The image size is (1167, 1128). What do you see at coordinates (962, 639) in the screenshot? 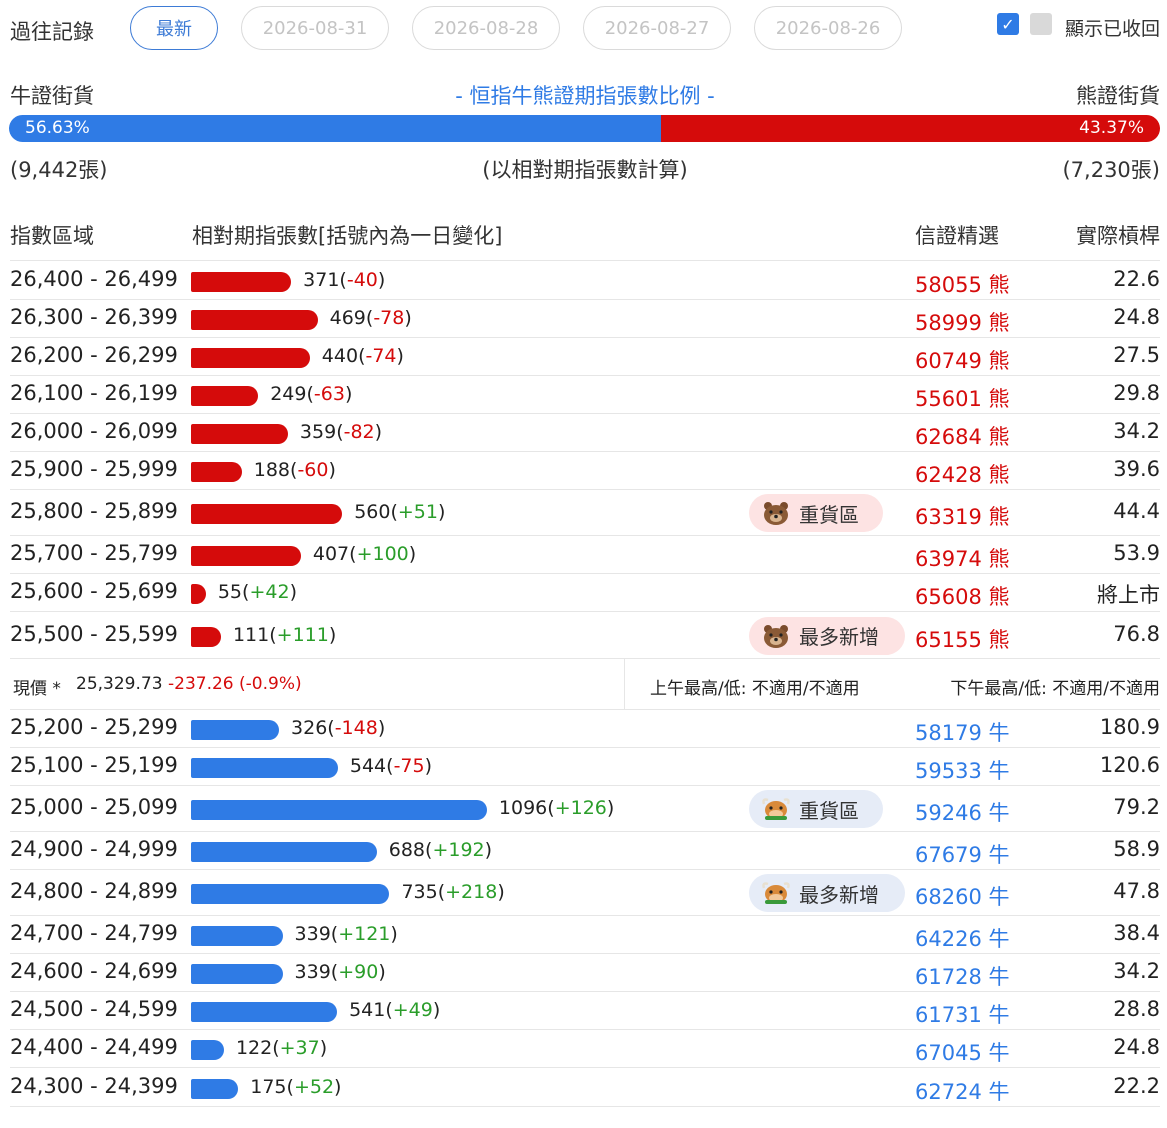
I see `warrant-code-link: 65155 熊` at bounding box center [962, 639].